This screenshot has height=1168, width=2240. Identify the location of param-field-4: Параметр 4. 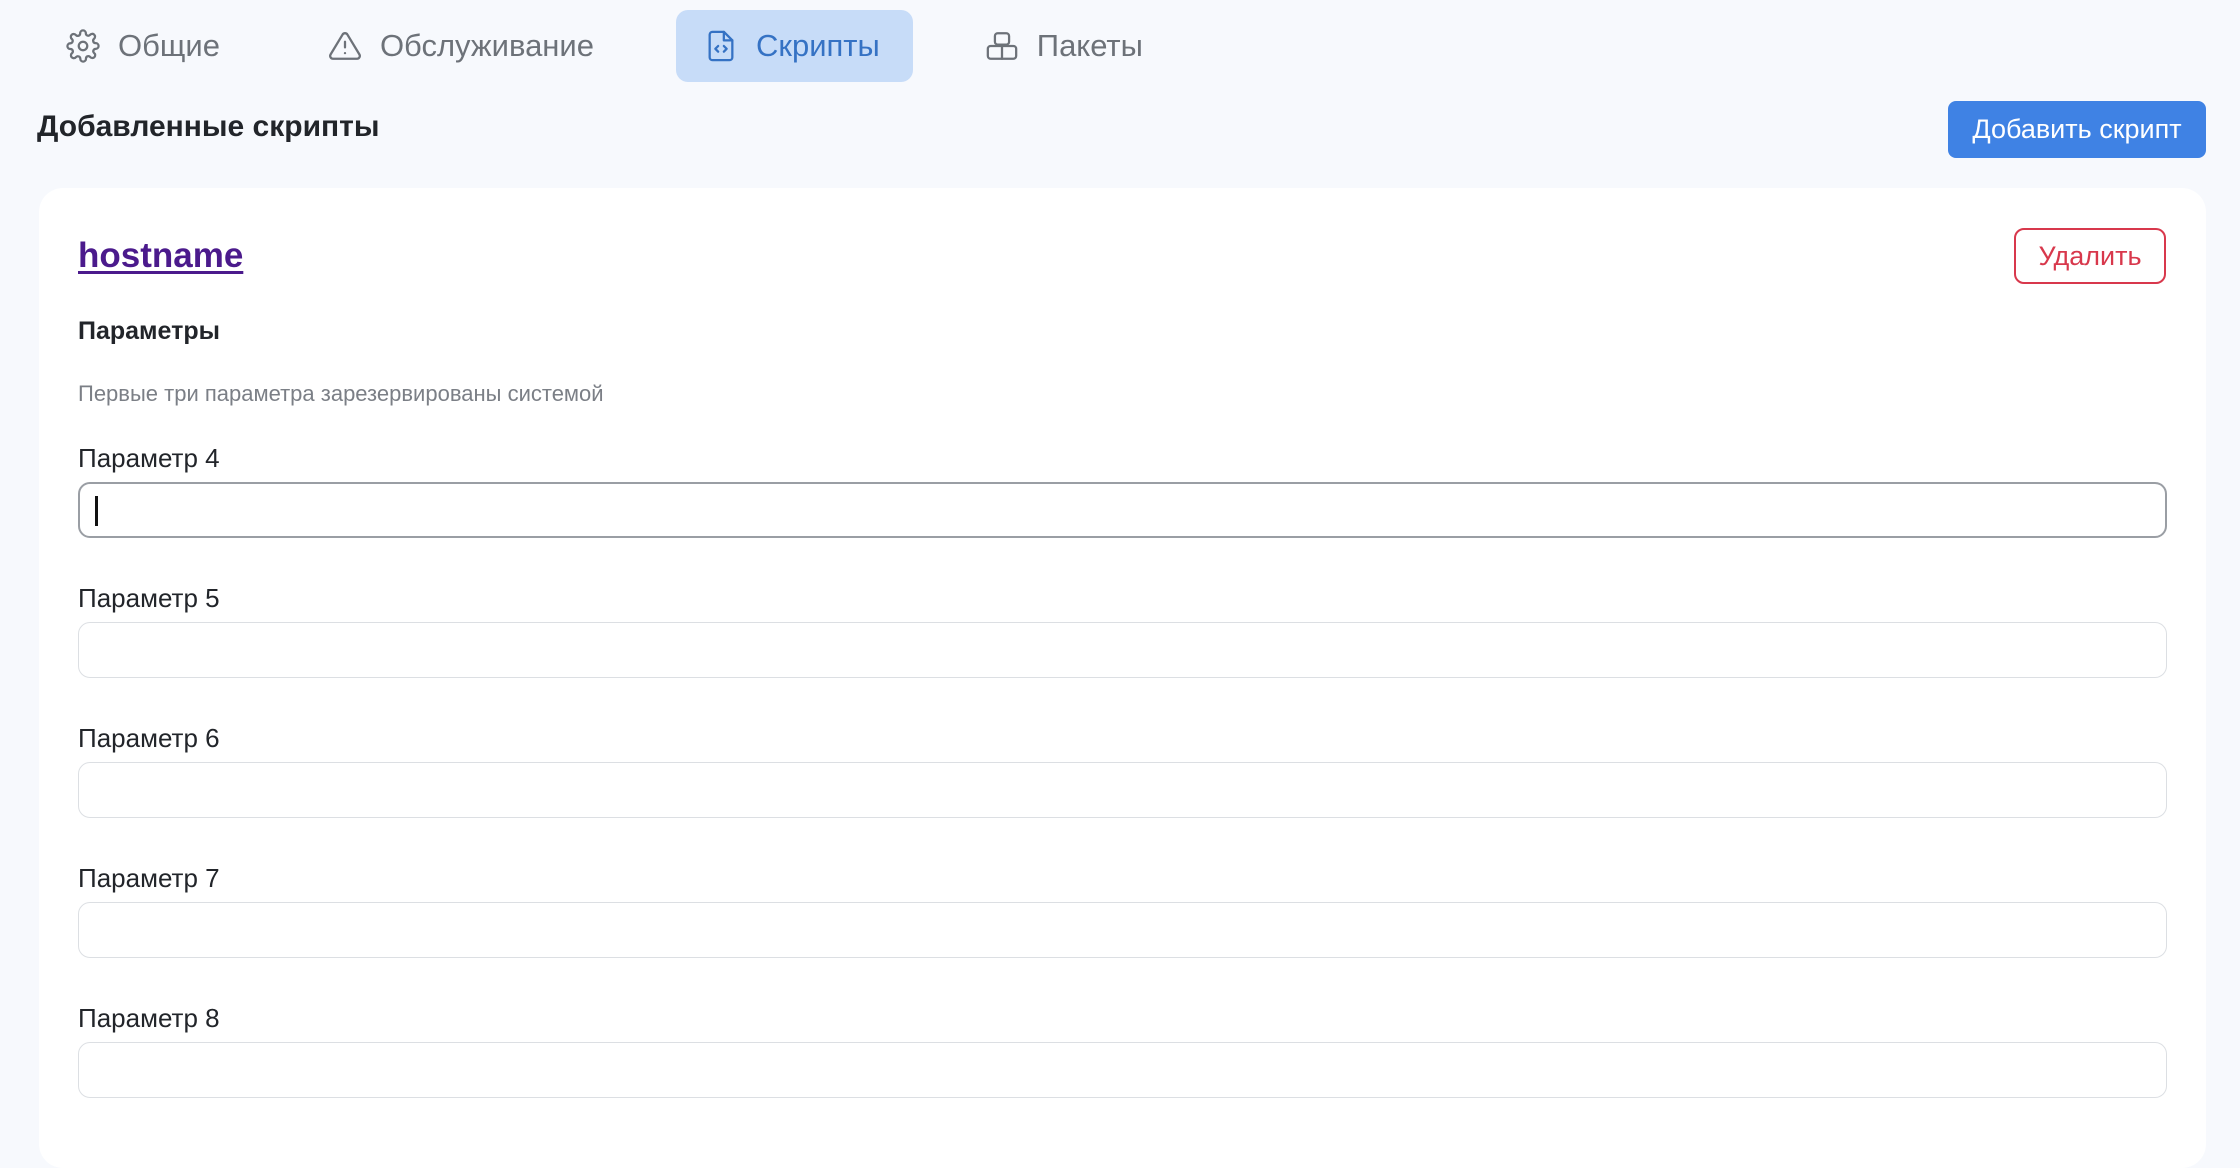
(1122, 490).